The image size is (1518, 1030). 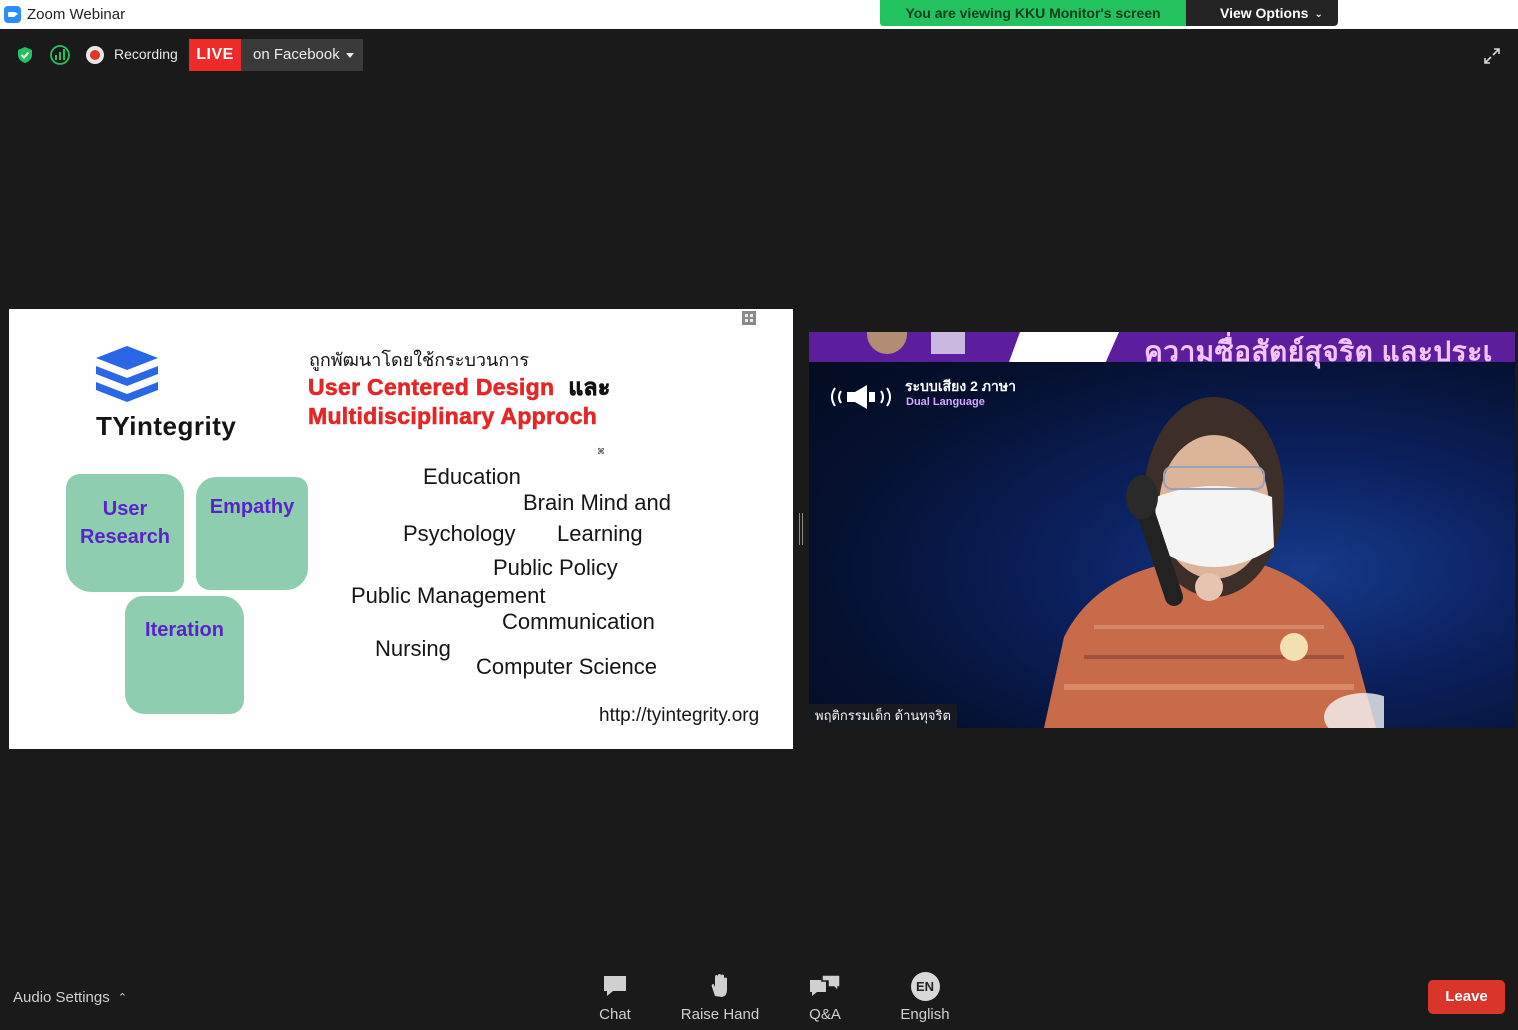 I want to click on chat-icon, so click(x=615, y=986).